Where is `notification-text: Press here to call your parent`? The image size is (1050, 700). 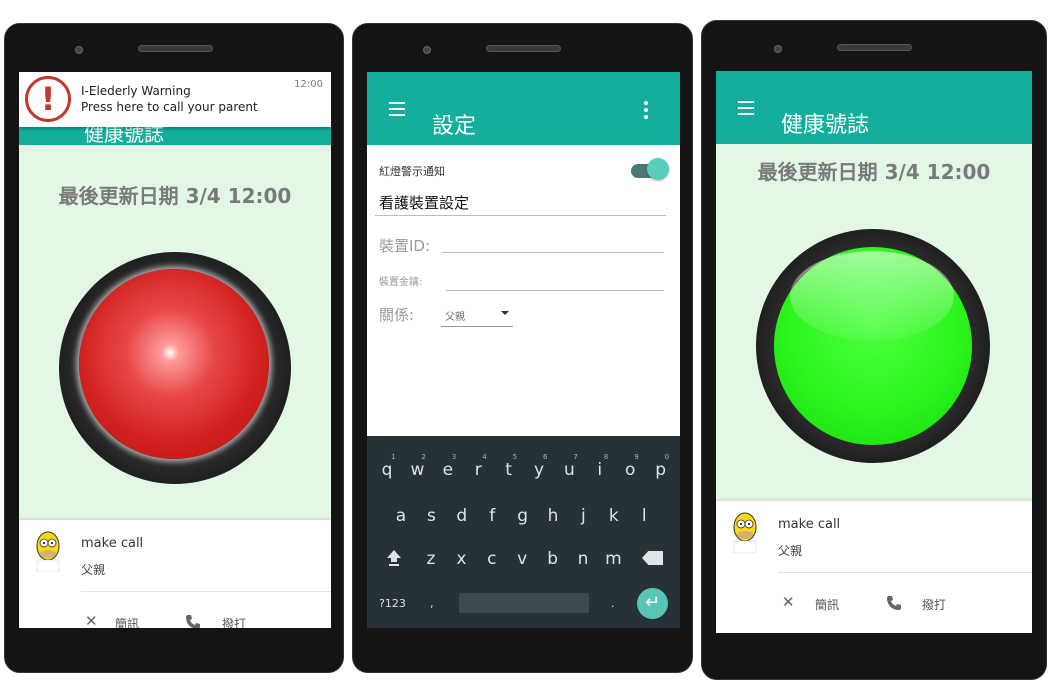 notification-text: Press here to call your parent is located at coordinates (169, 107).